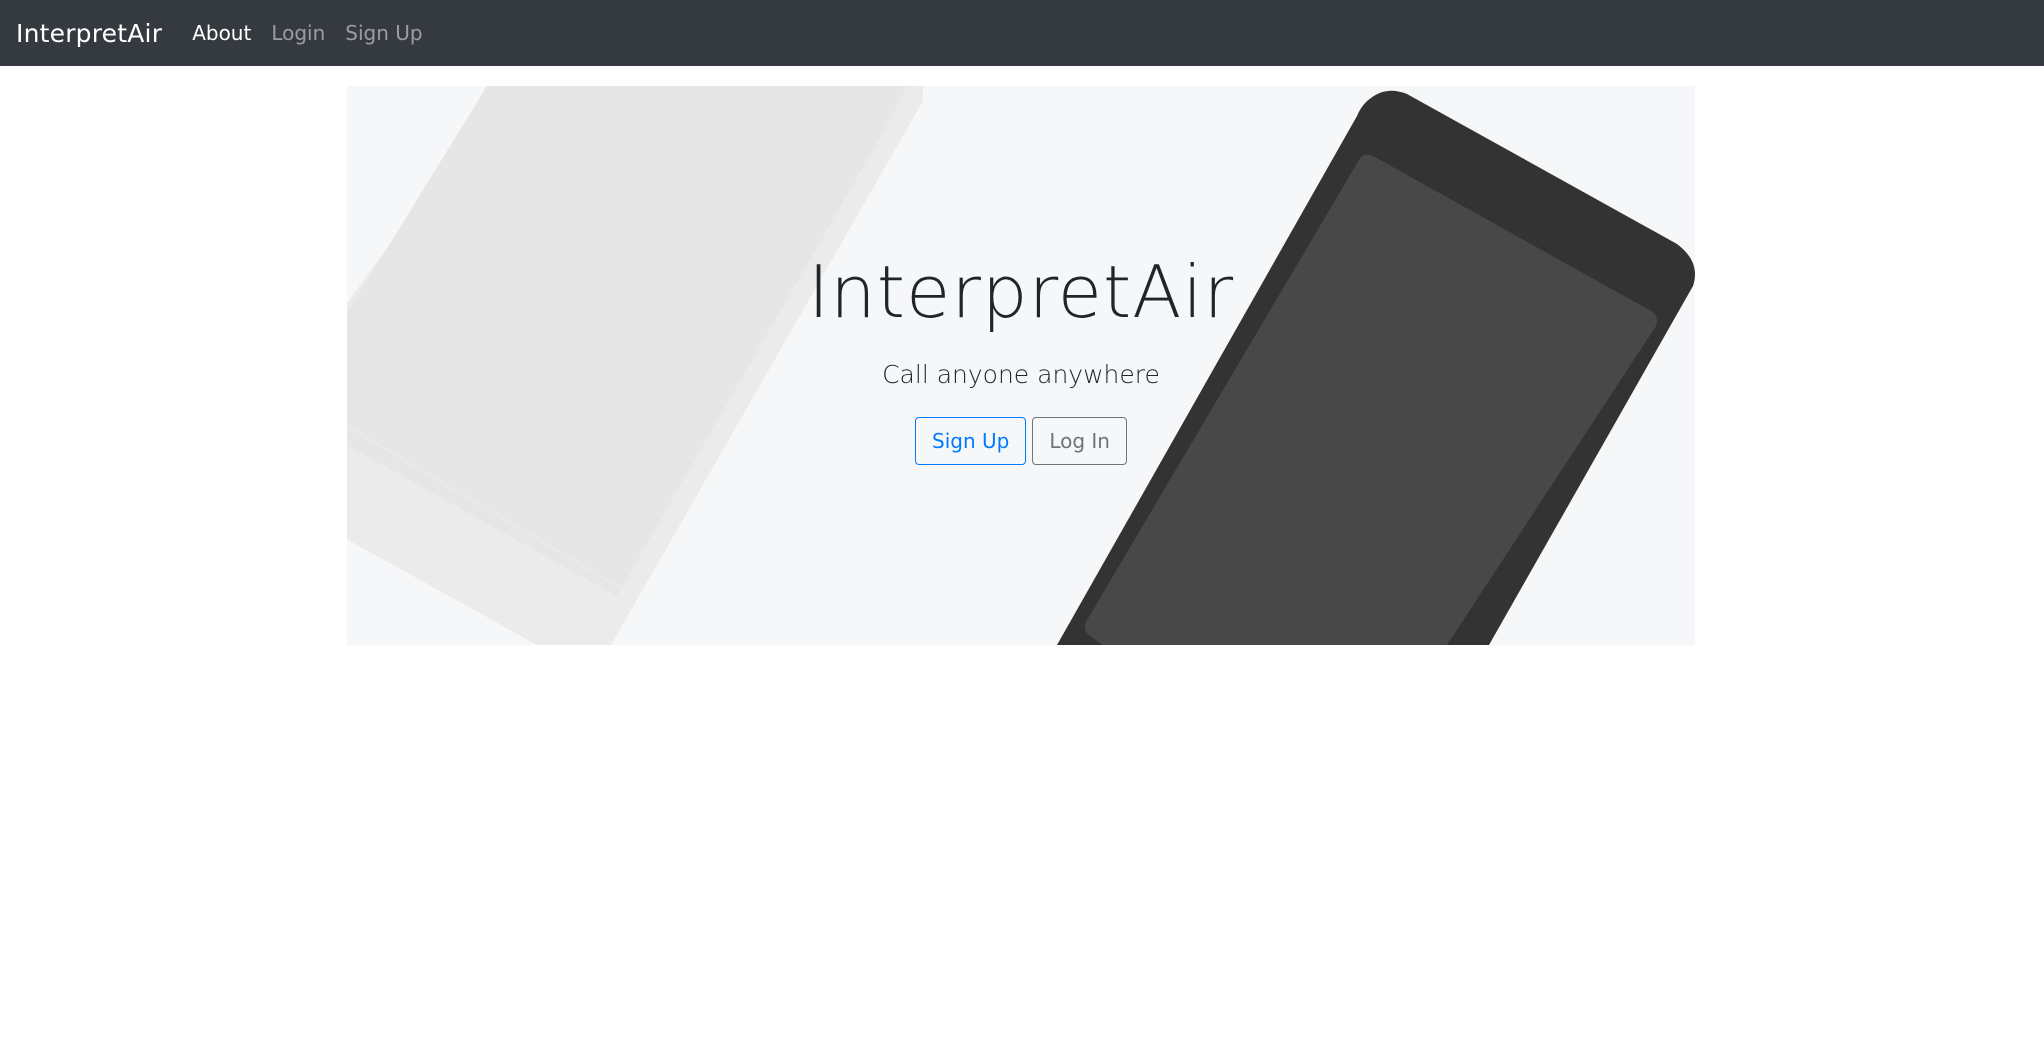 This screenshot has height=1051, width=2044. I want to click on nav-link-about: About, so click(221, 33).